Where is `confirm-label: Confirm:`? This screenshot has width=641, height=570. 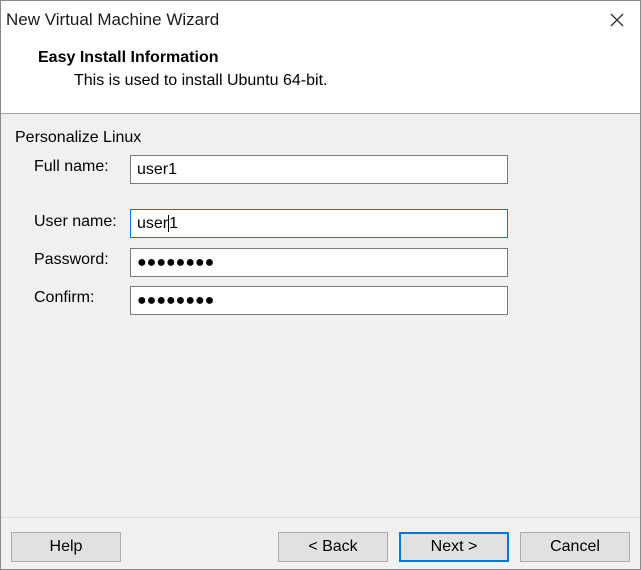 confirm-label: Confirm: is located at coordinates (64, 297).